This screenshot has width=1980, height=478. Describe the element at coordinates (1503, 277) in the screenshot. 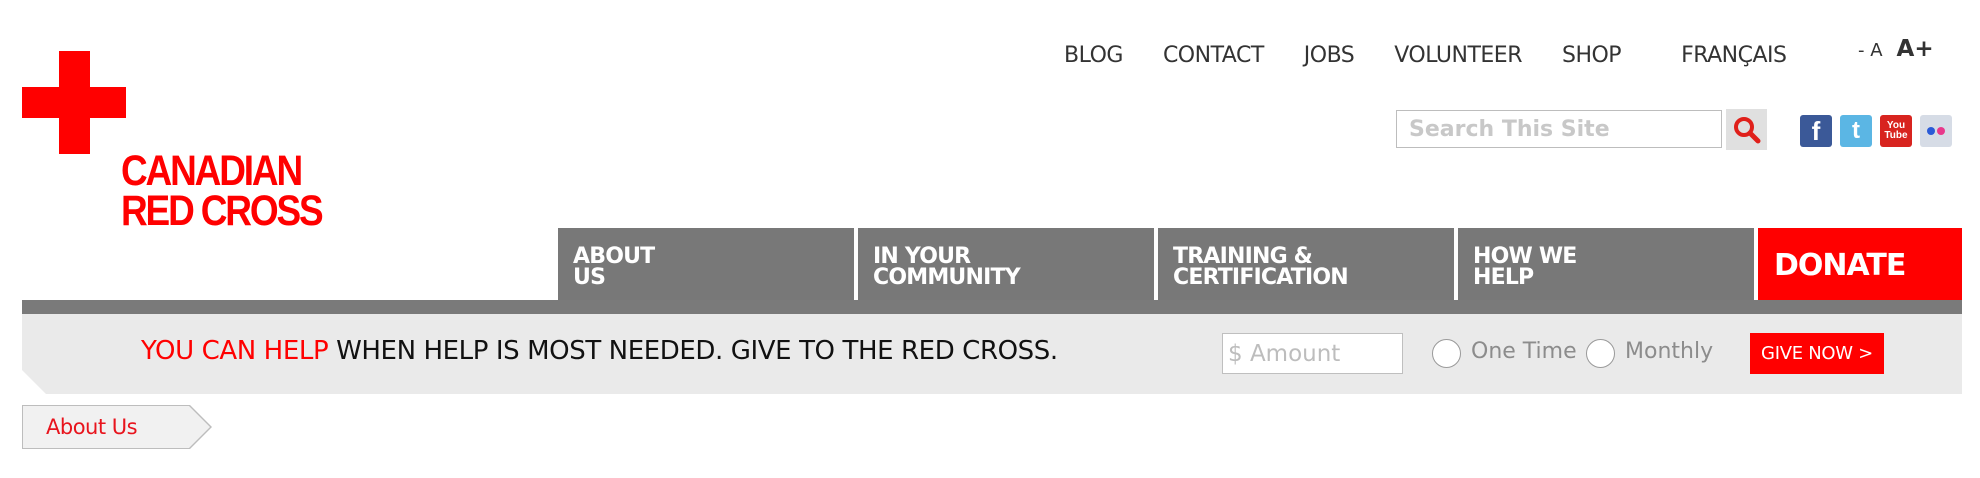

I see `nav-label-line-2: HELP` at that location.